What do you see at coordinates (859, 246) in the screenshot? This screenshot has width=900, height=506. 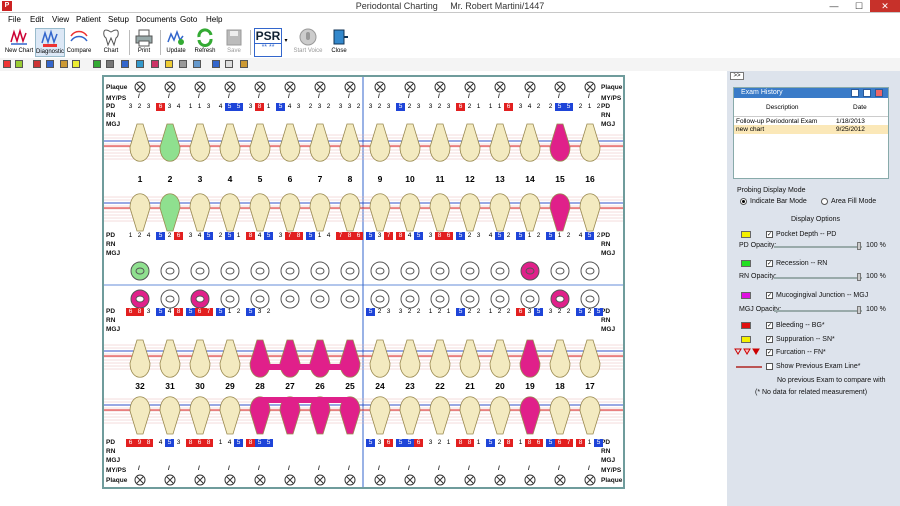 I see `pd-opacity-thumb` at bounding box center [859, 246].